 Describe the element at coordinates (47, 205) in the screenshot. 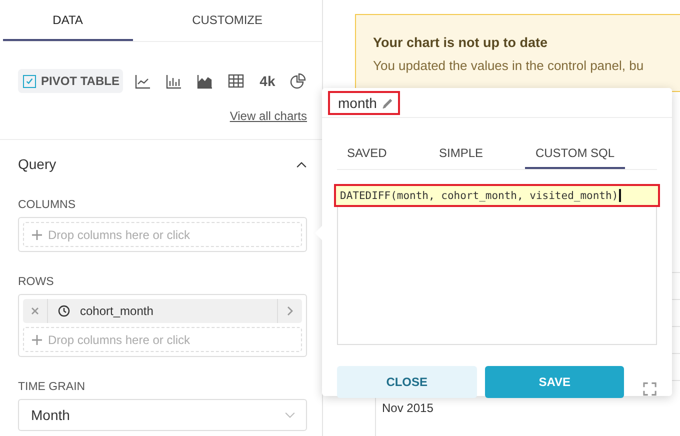

I see `field-label: COLUMNS` at that location.